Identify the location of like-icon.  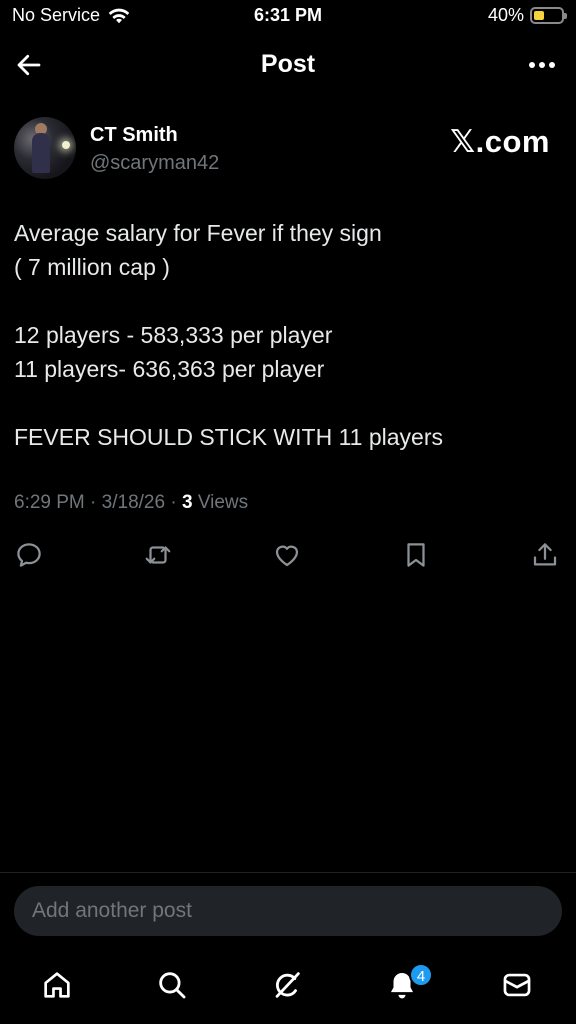
(287, 556).